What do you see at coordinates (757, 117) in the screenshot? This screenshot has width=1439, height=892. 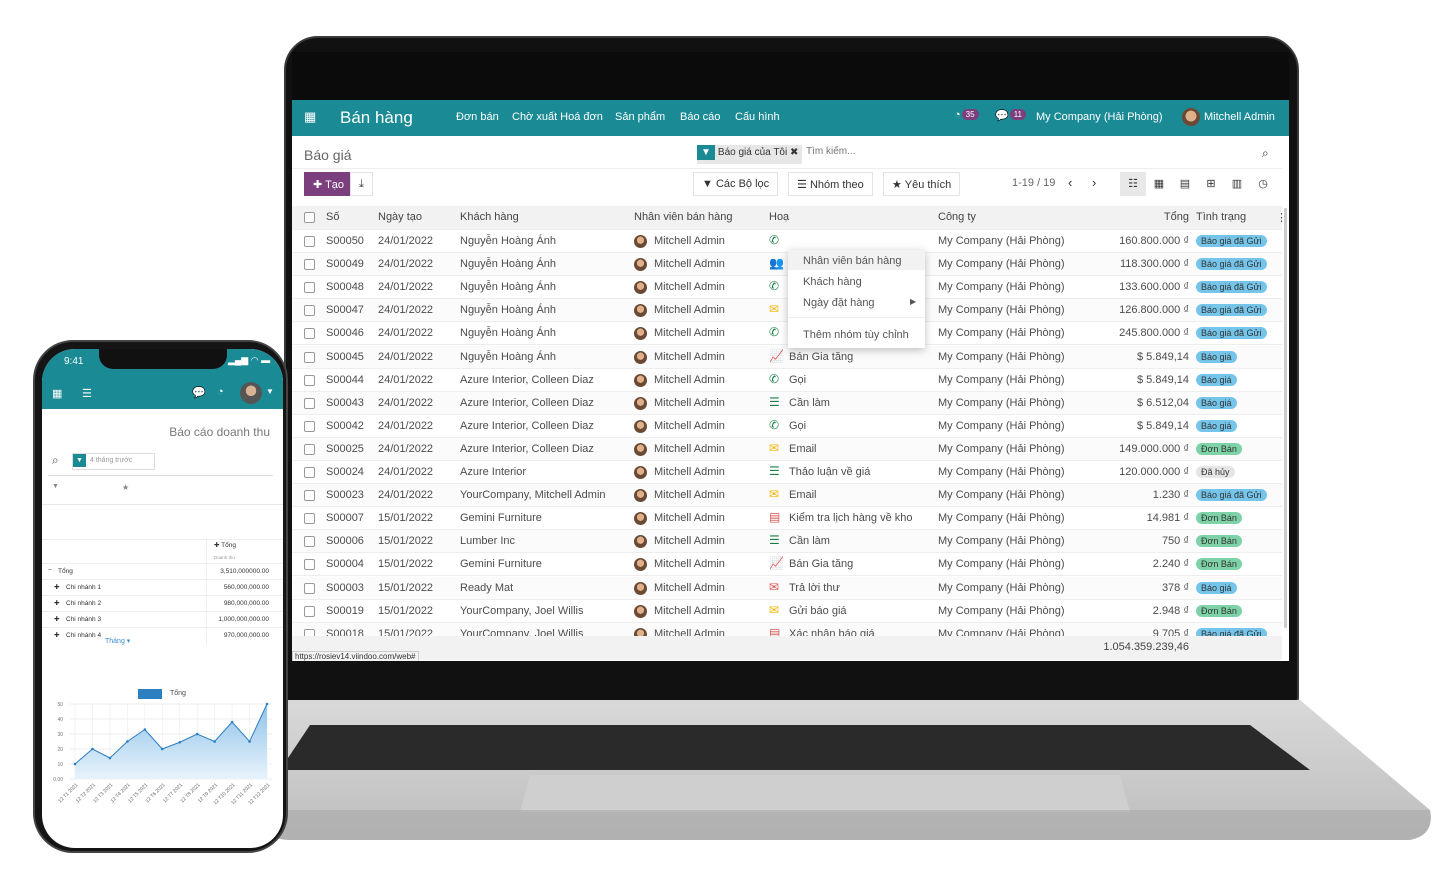 I see `menu-cau-hinh: Cấu hình` at bounding box center [757, 117].